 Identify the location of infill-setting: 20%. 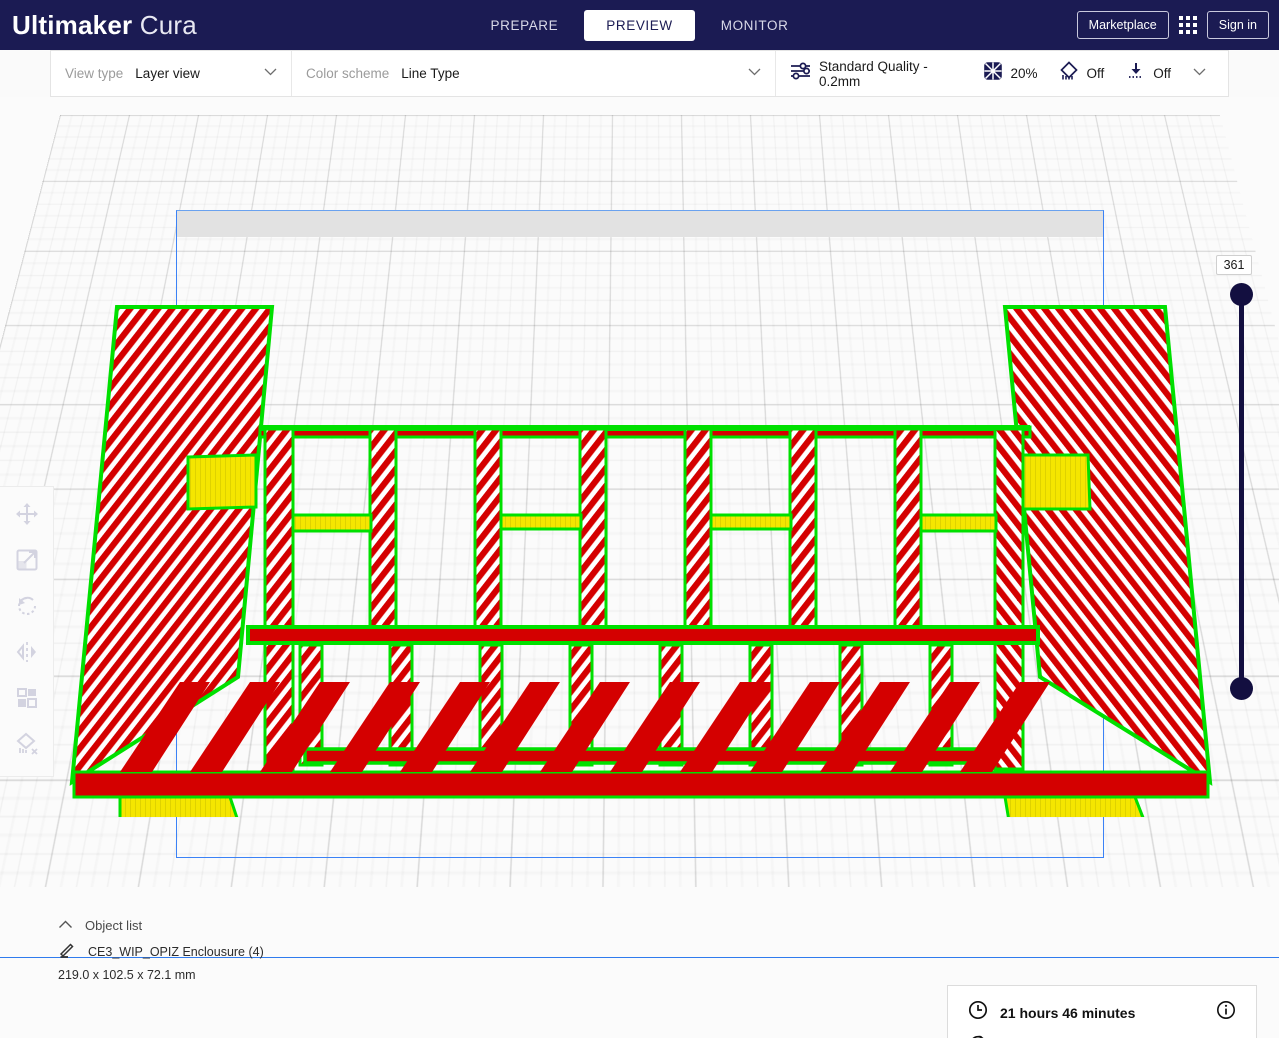
(1010, 73).